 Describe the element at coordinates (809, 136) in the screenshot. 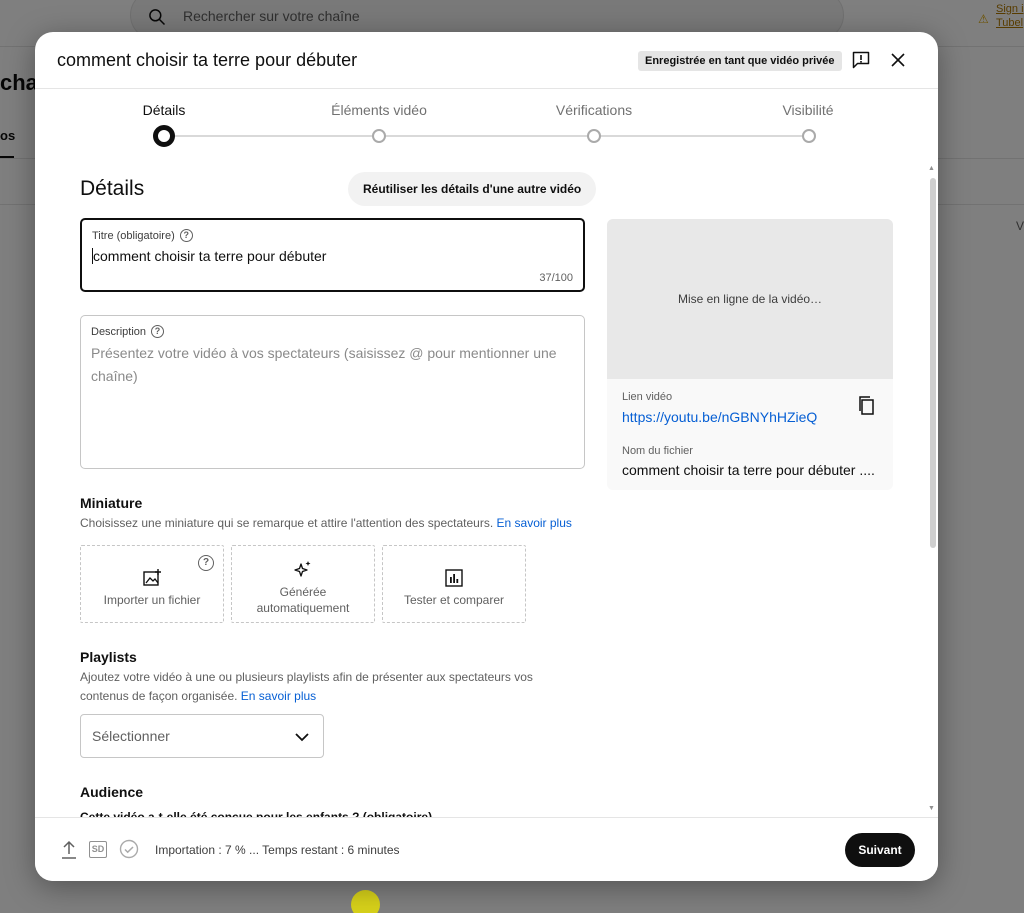

I see `step-visibility-dot` at that location.